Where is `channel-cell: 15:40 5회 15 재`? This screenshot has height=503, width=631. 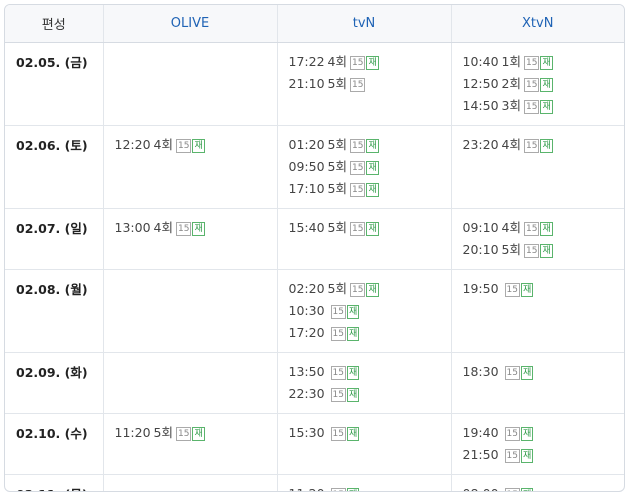 channel-cell: 15:40 5회 15 재 is located at coordinates (363, 239).